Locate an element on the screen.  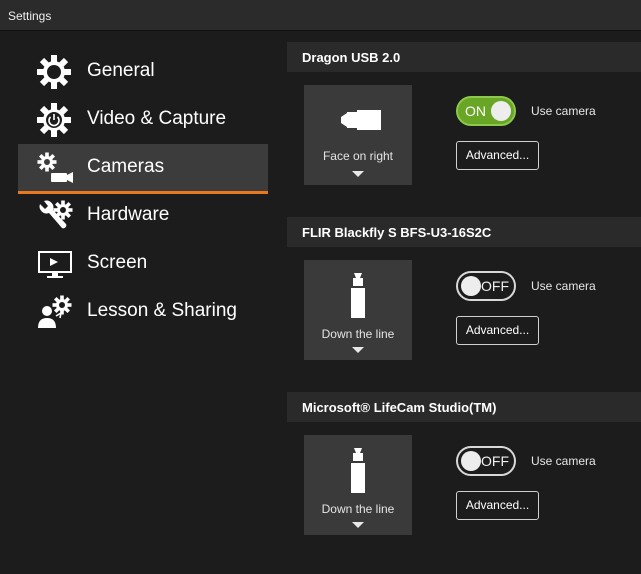
toggle-state: ON is located at coordinates (475, 111).